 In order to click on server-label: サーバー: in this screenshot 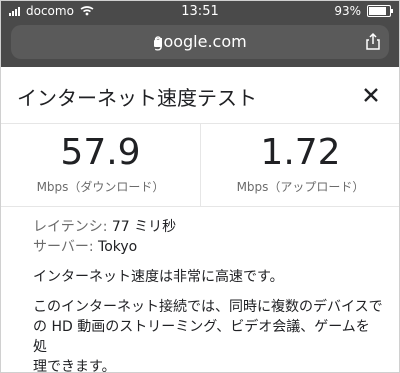, I will do `click(63, 247)`.